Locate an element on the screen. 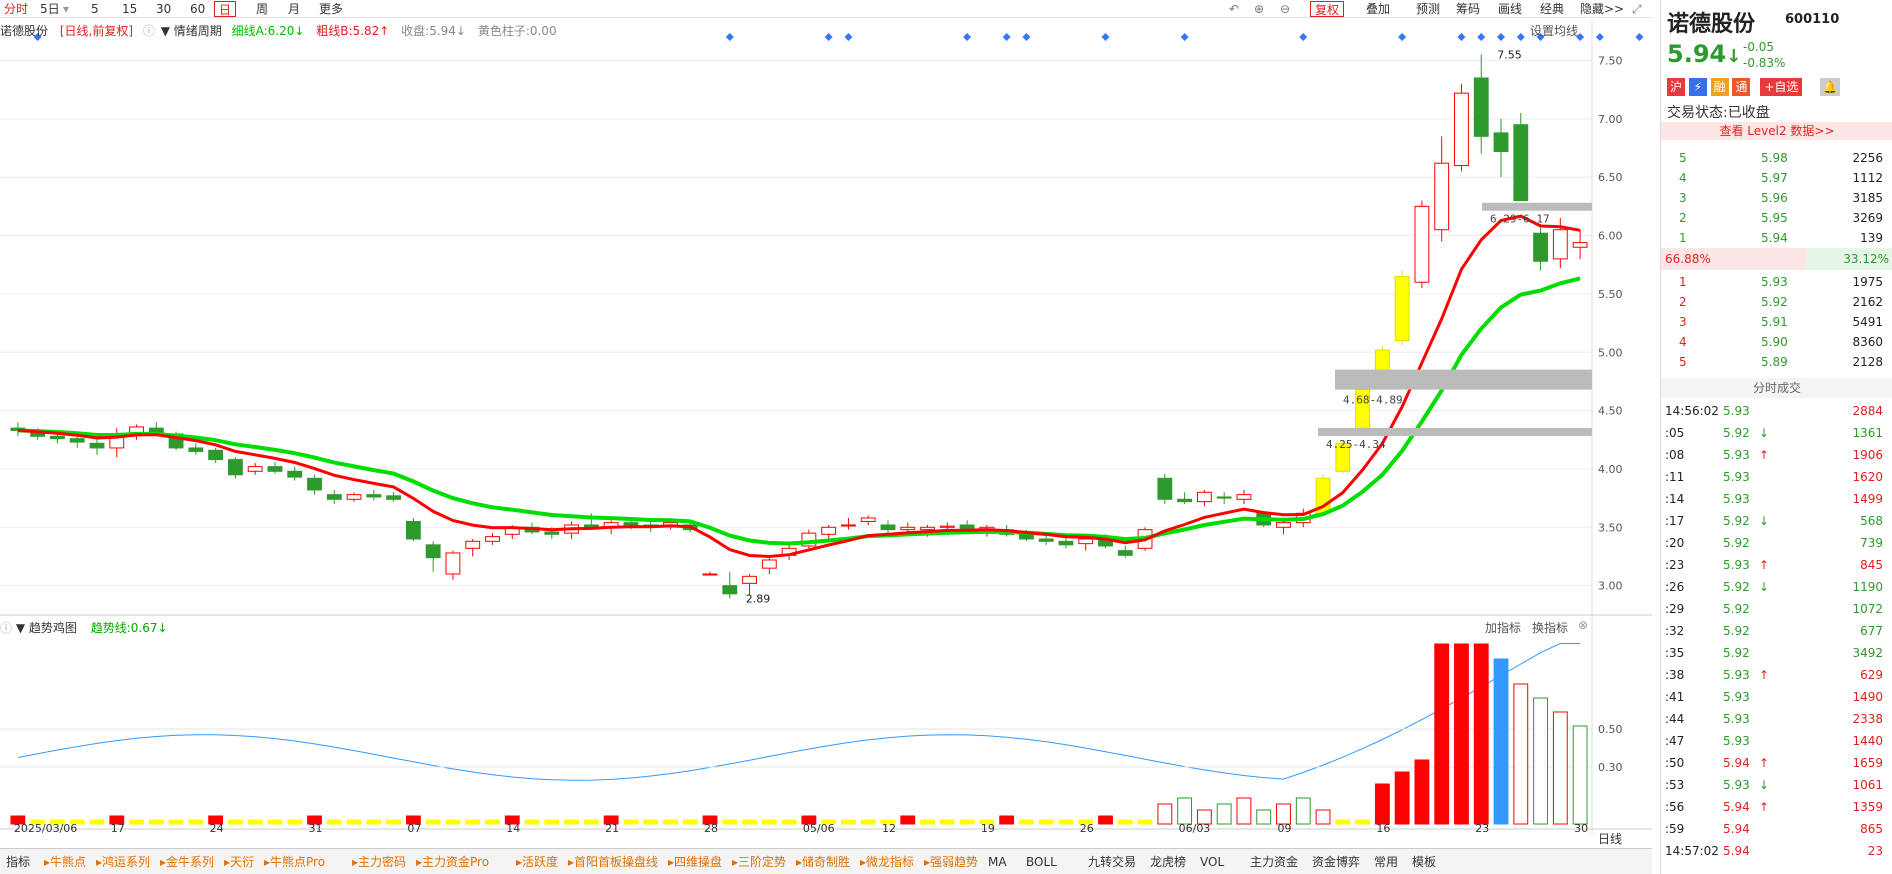 The image size is (1892, 874). bid-row: 5 5.89 2128 is located at coordinates (1776, 362).